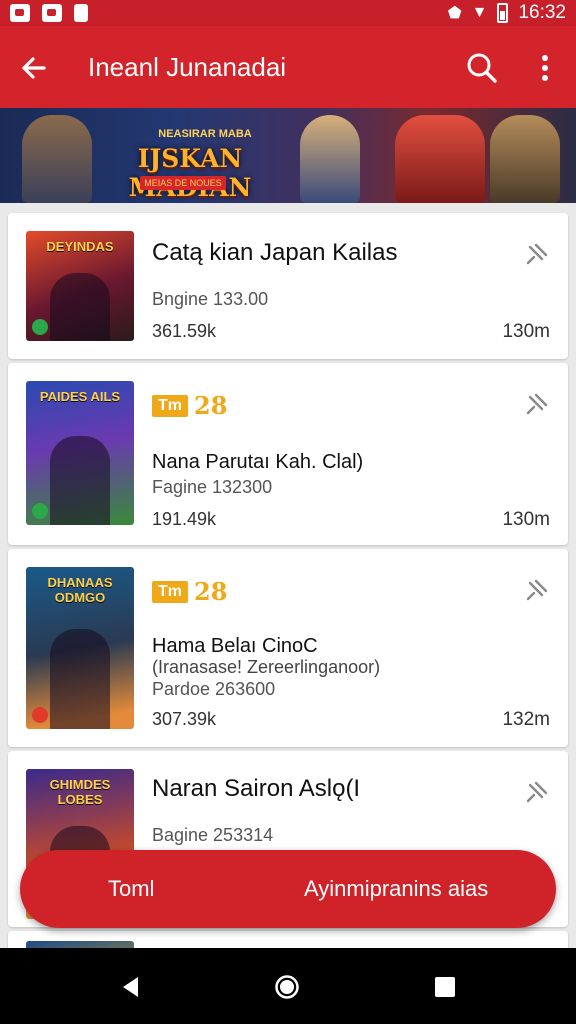 The width and height of the screenshot is (576, 1024). Describe the element at coordinates (34, 68) in the screenshot. I see `back-arrow-icon` at that location.